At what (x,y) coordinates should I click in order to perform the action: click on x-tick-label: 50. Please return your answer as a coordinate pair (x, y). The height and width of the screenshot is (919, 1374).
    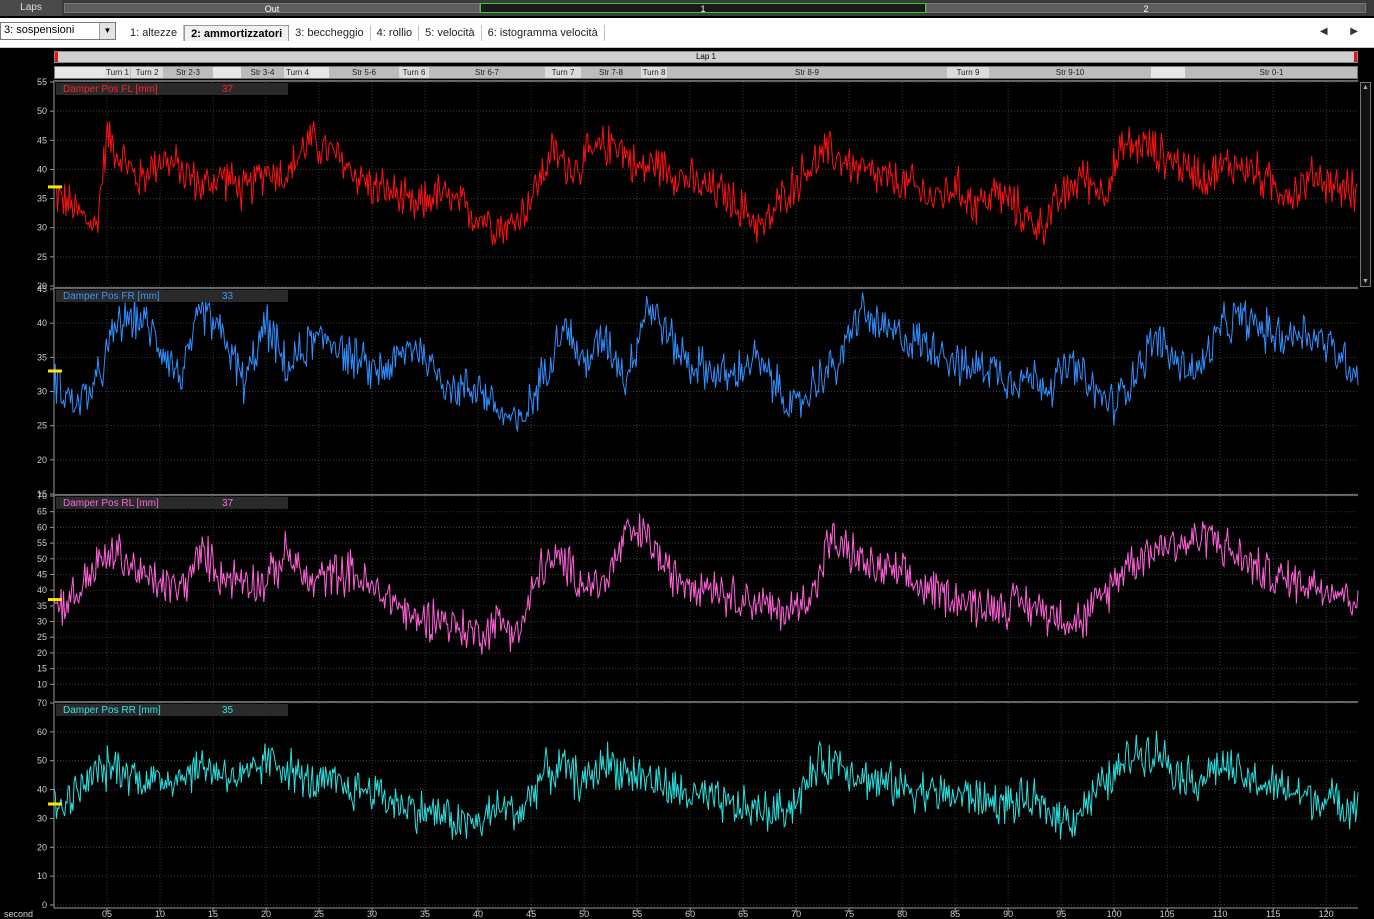
    Looking at the image, I should click on (584, 914).